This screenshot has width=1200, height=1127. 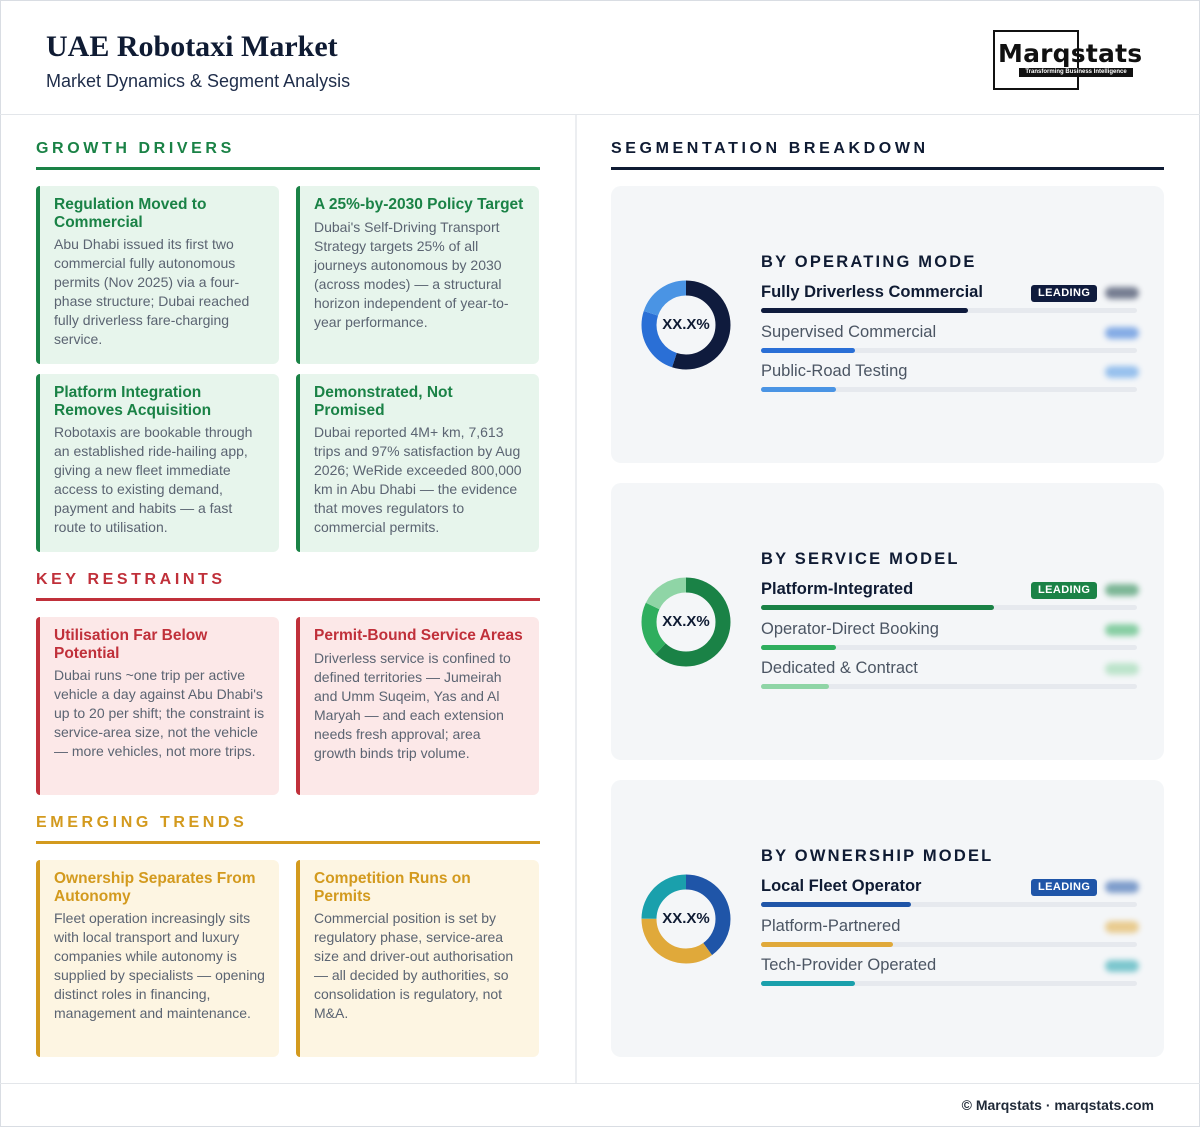 I want to click on page-subtitle: Market Dynamics & Segment Analysis, so click(x=198, y=81).